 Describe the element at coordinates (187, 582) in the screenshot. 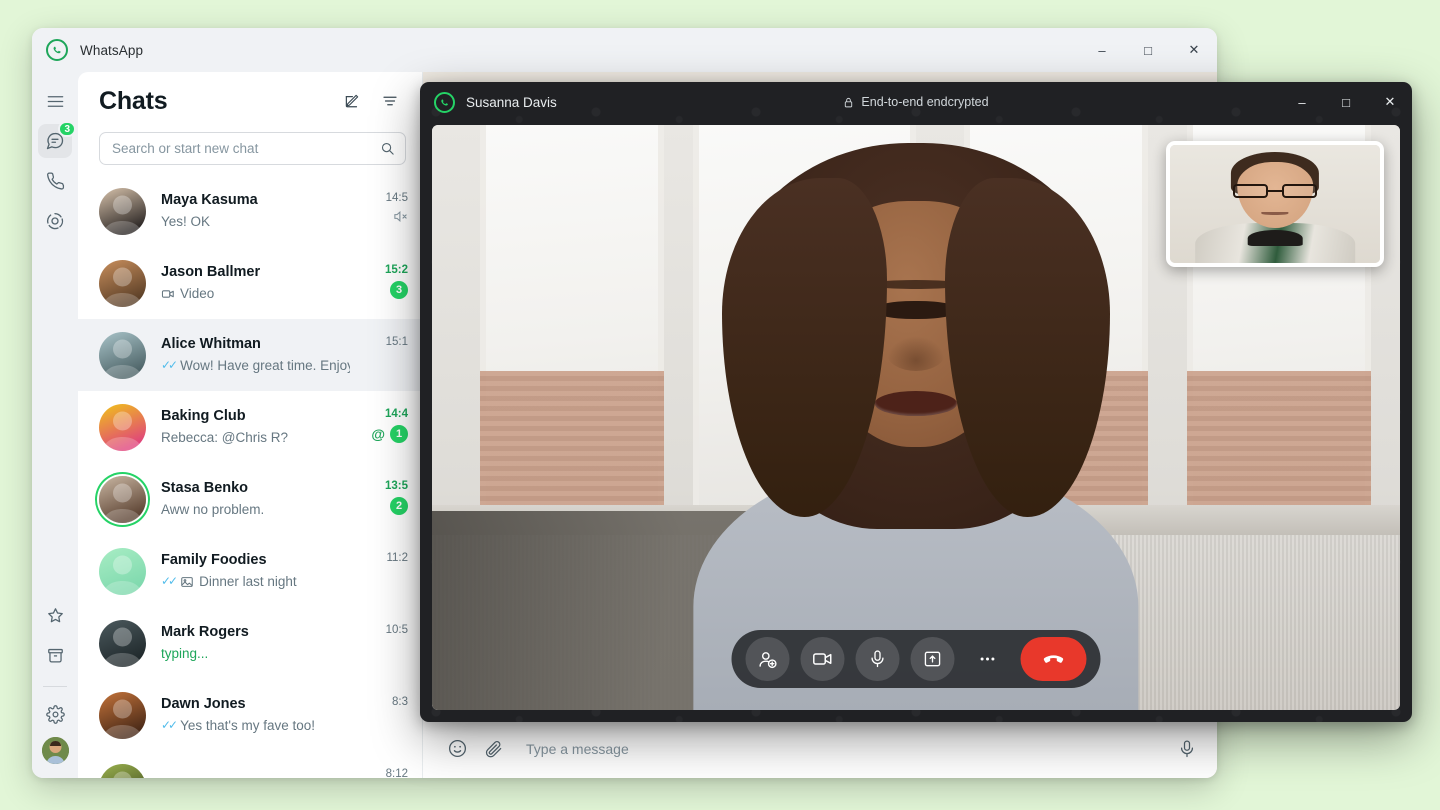

I see `image-icon` at that location.